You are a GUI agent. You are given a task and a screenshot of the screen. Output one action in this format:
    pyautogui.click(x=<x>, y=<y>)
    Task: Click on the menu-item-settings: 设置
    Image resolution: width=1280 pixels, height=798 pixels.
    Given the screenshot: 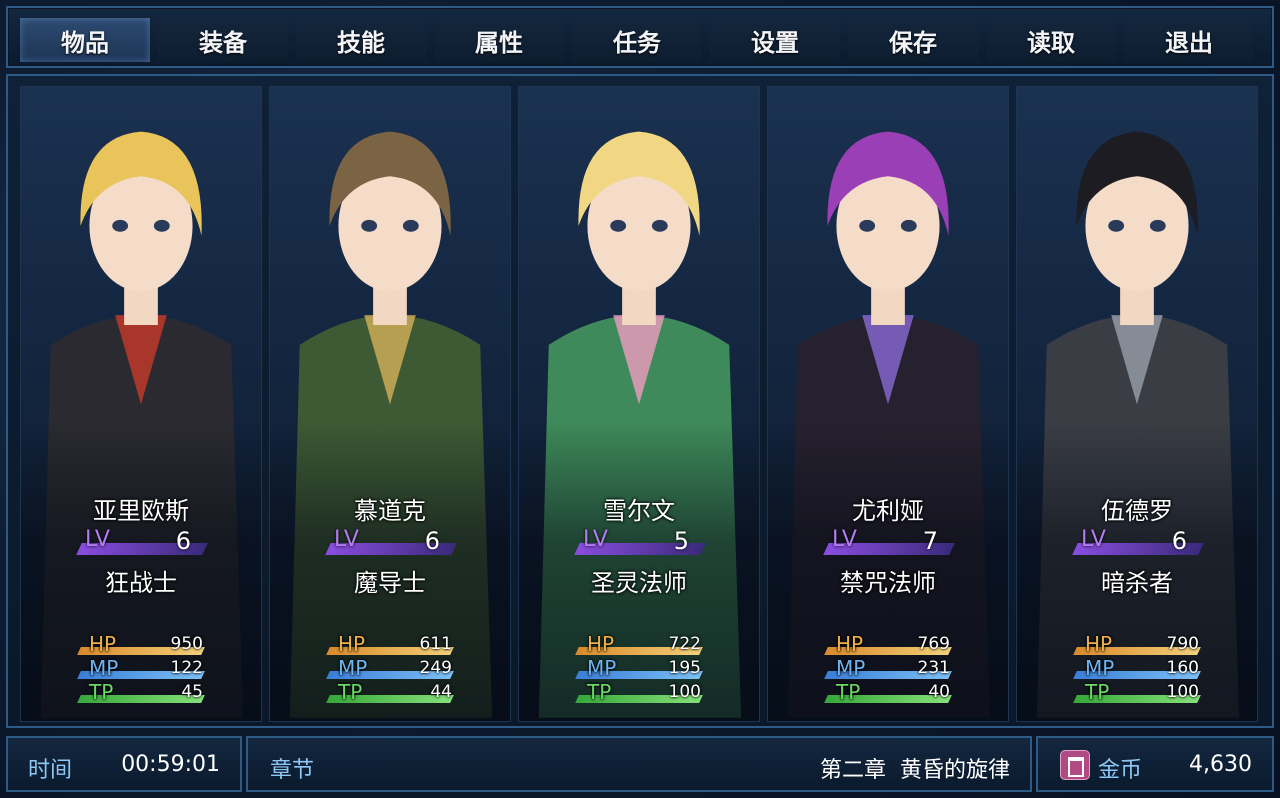 What is the action you would take?
    pyautogui.click(x=775, y=40)
    